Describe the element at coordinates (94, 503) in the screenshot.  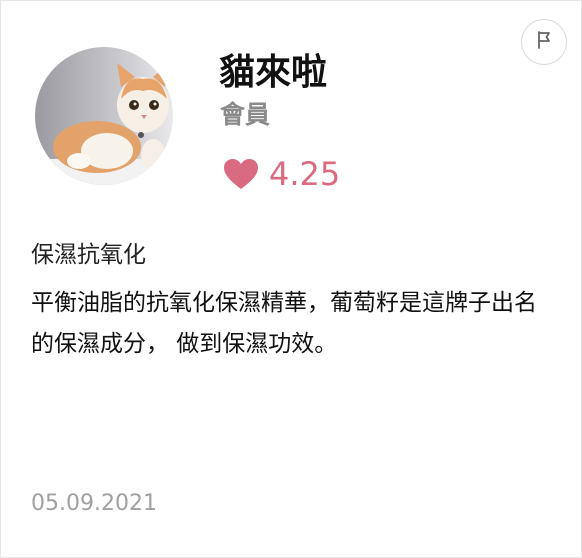
I see `review-date: 05.09.2021` at that location.